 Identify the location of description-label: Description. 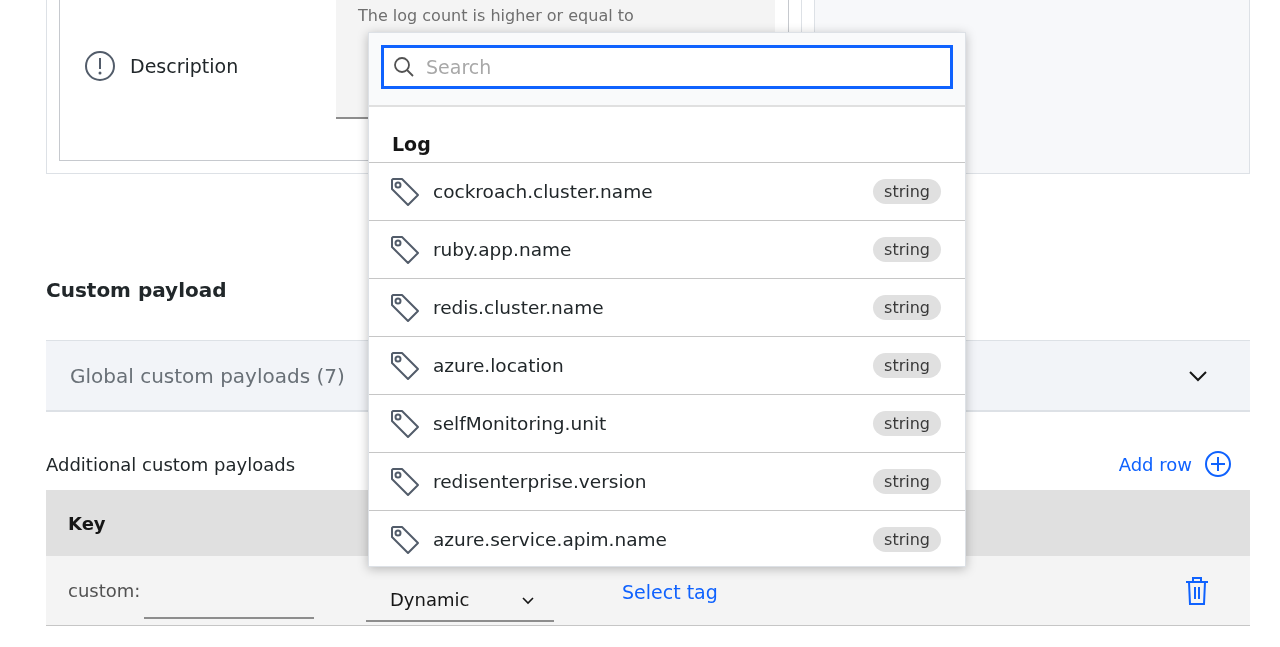
(184, 66).